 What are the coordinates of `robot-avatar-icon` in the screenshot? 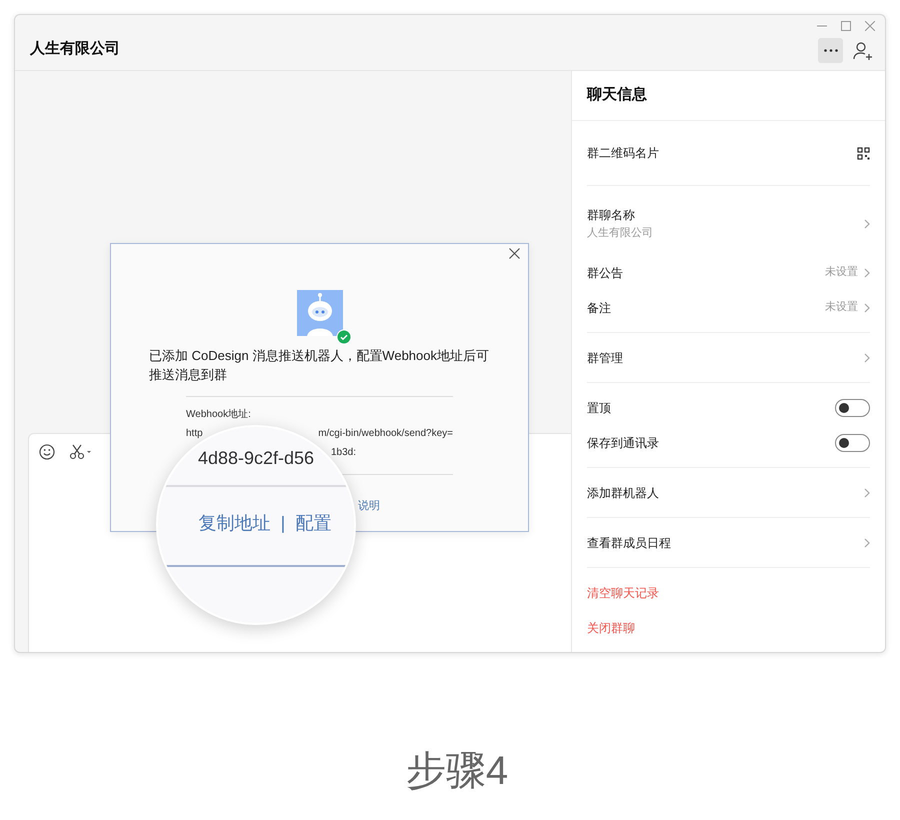 It's located at (319, 313).